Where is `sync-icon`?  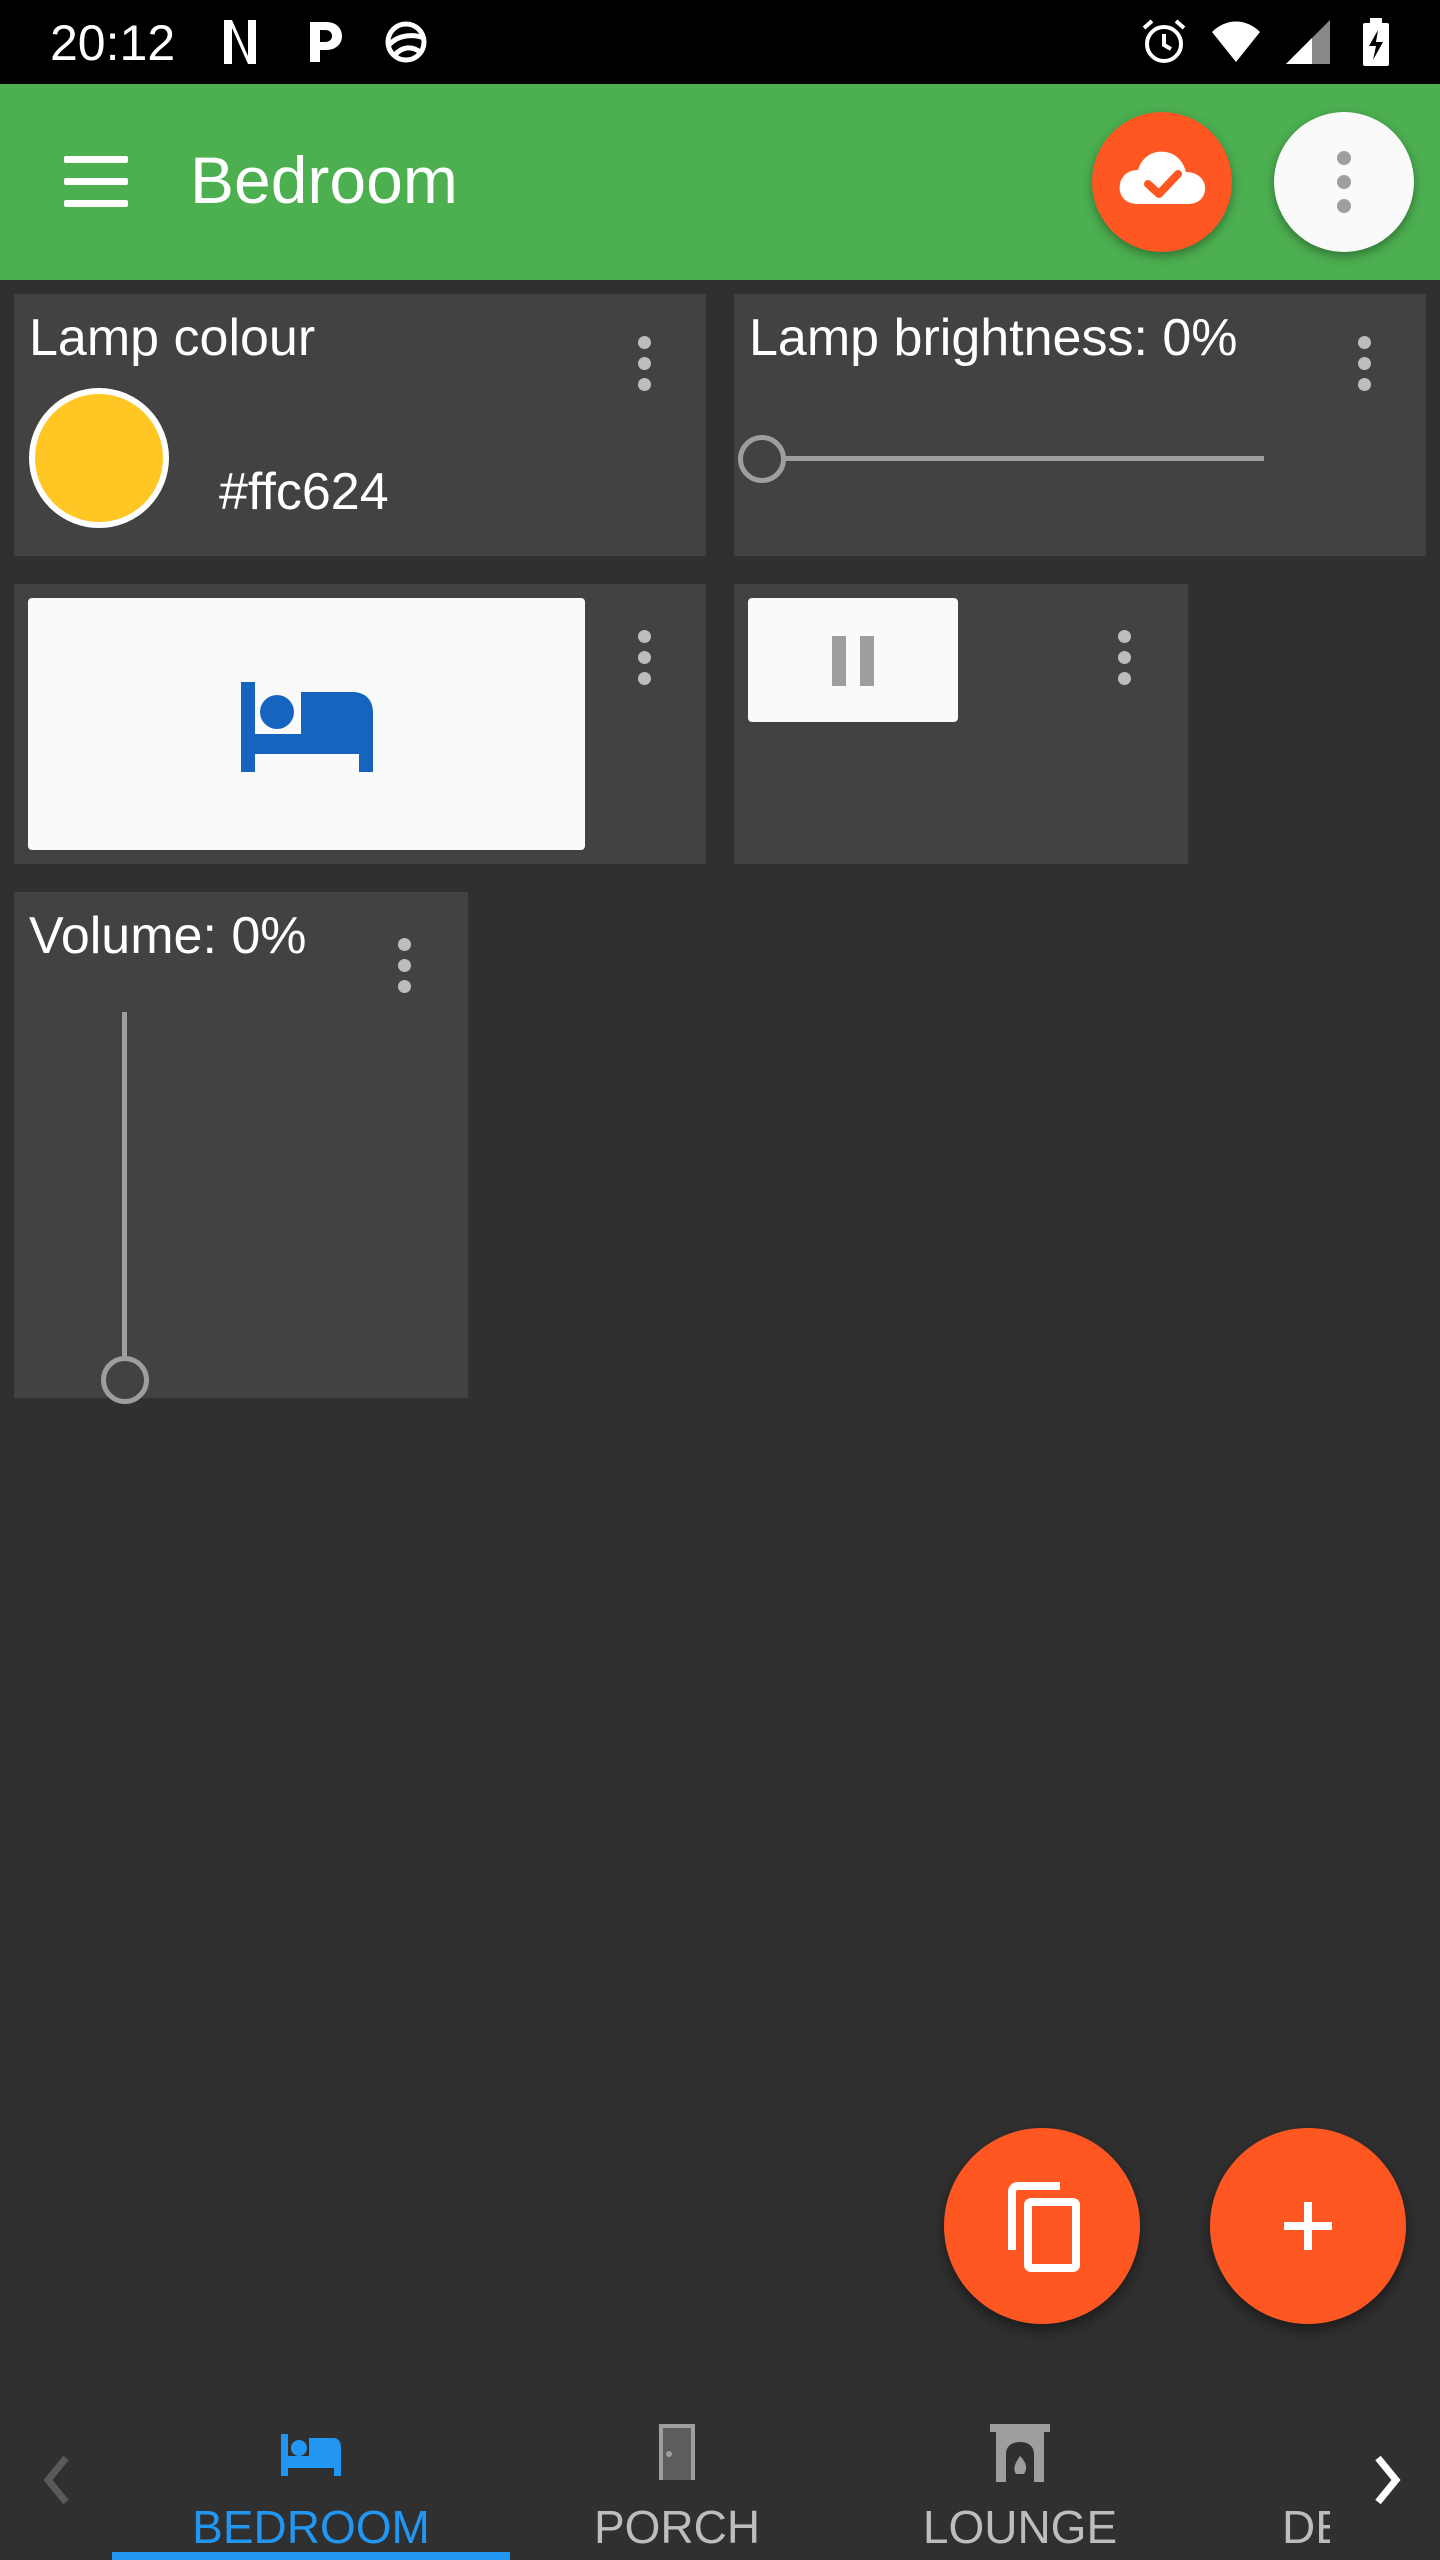
sync-icon is located at coordinates (406, 42).